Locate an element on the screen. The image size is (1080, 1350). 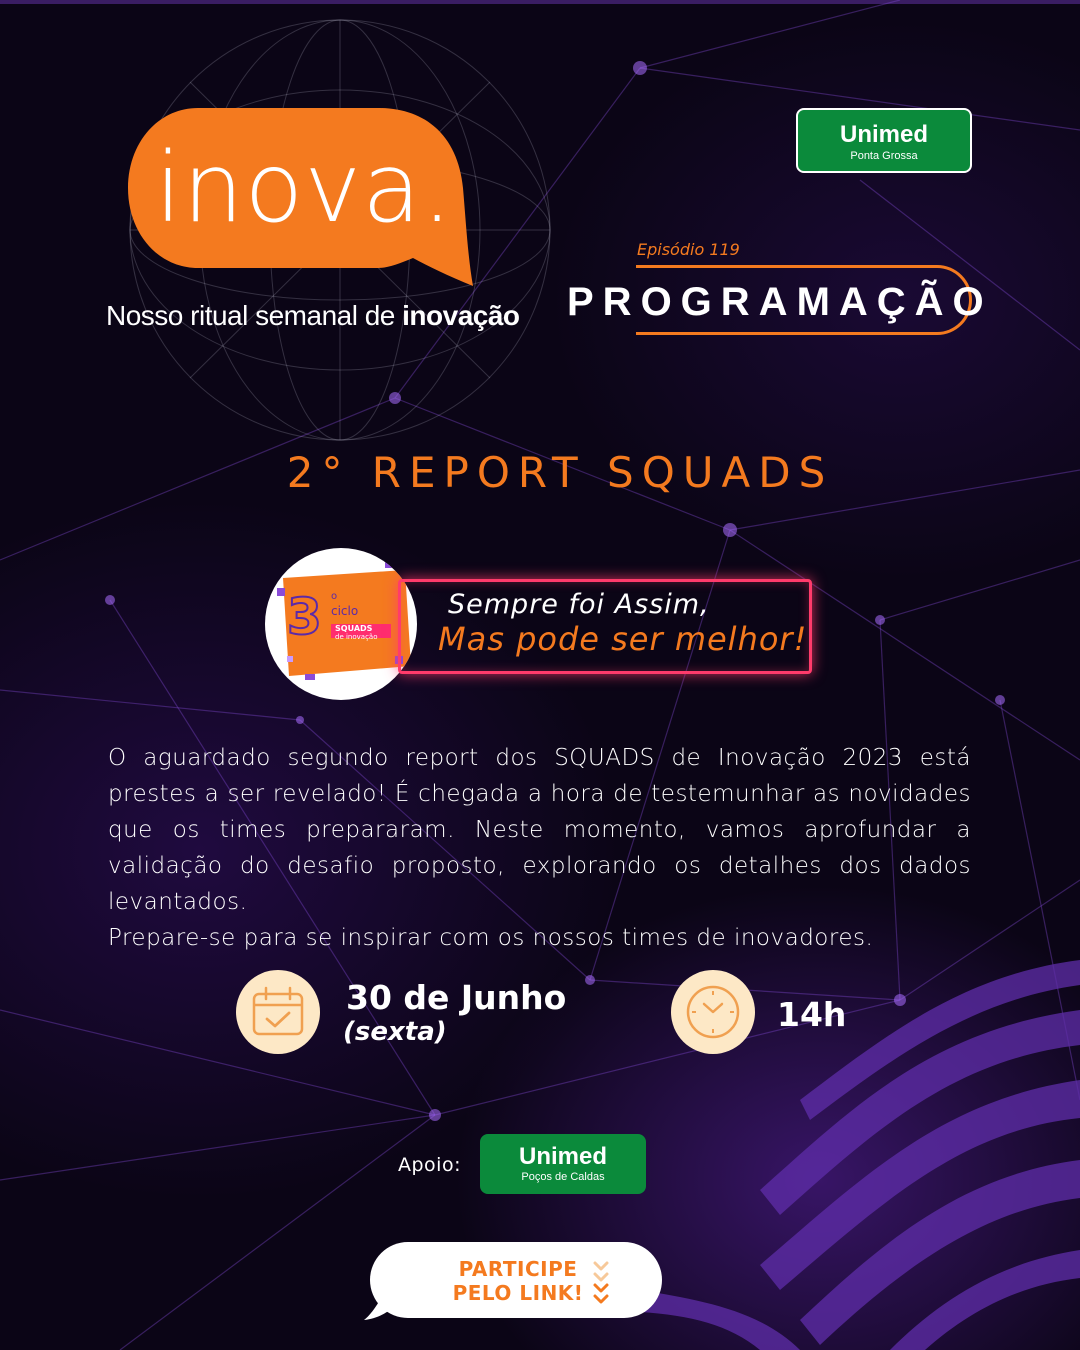
clock-icon-circle is located at coordinates (713, 1012).